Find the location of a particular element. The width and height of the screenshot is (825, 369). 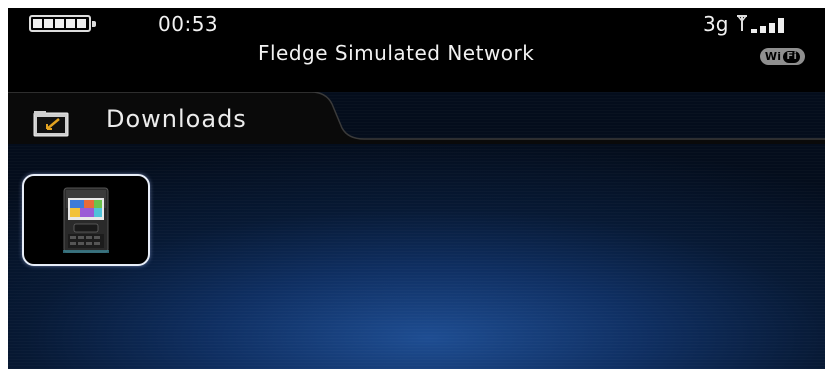

wifi-badge: Wi Fi is located at coordinates (782, 56).